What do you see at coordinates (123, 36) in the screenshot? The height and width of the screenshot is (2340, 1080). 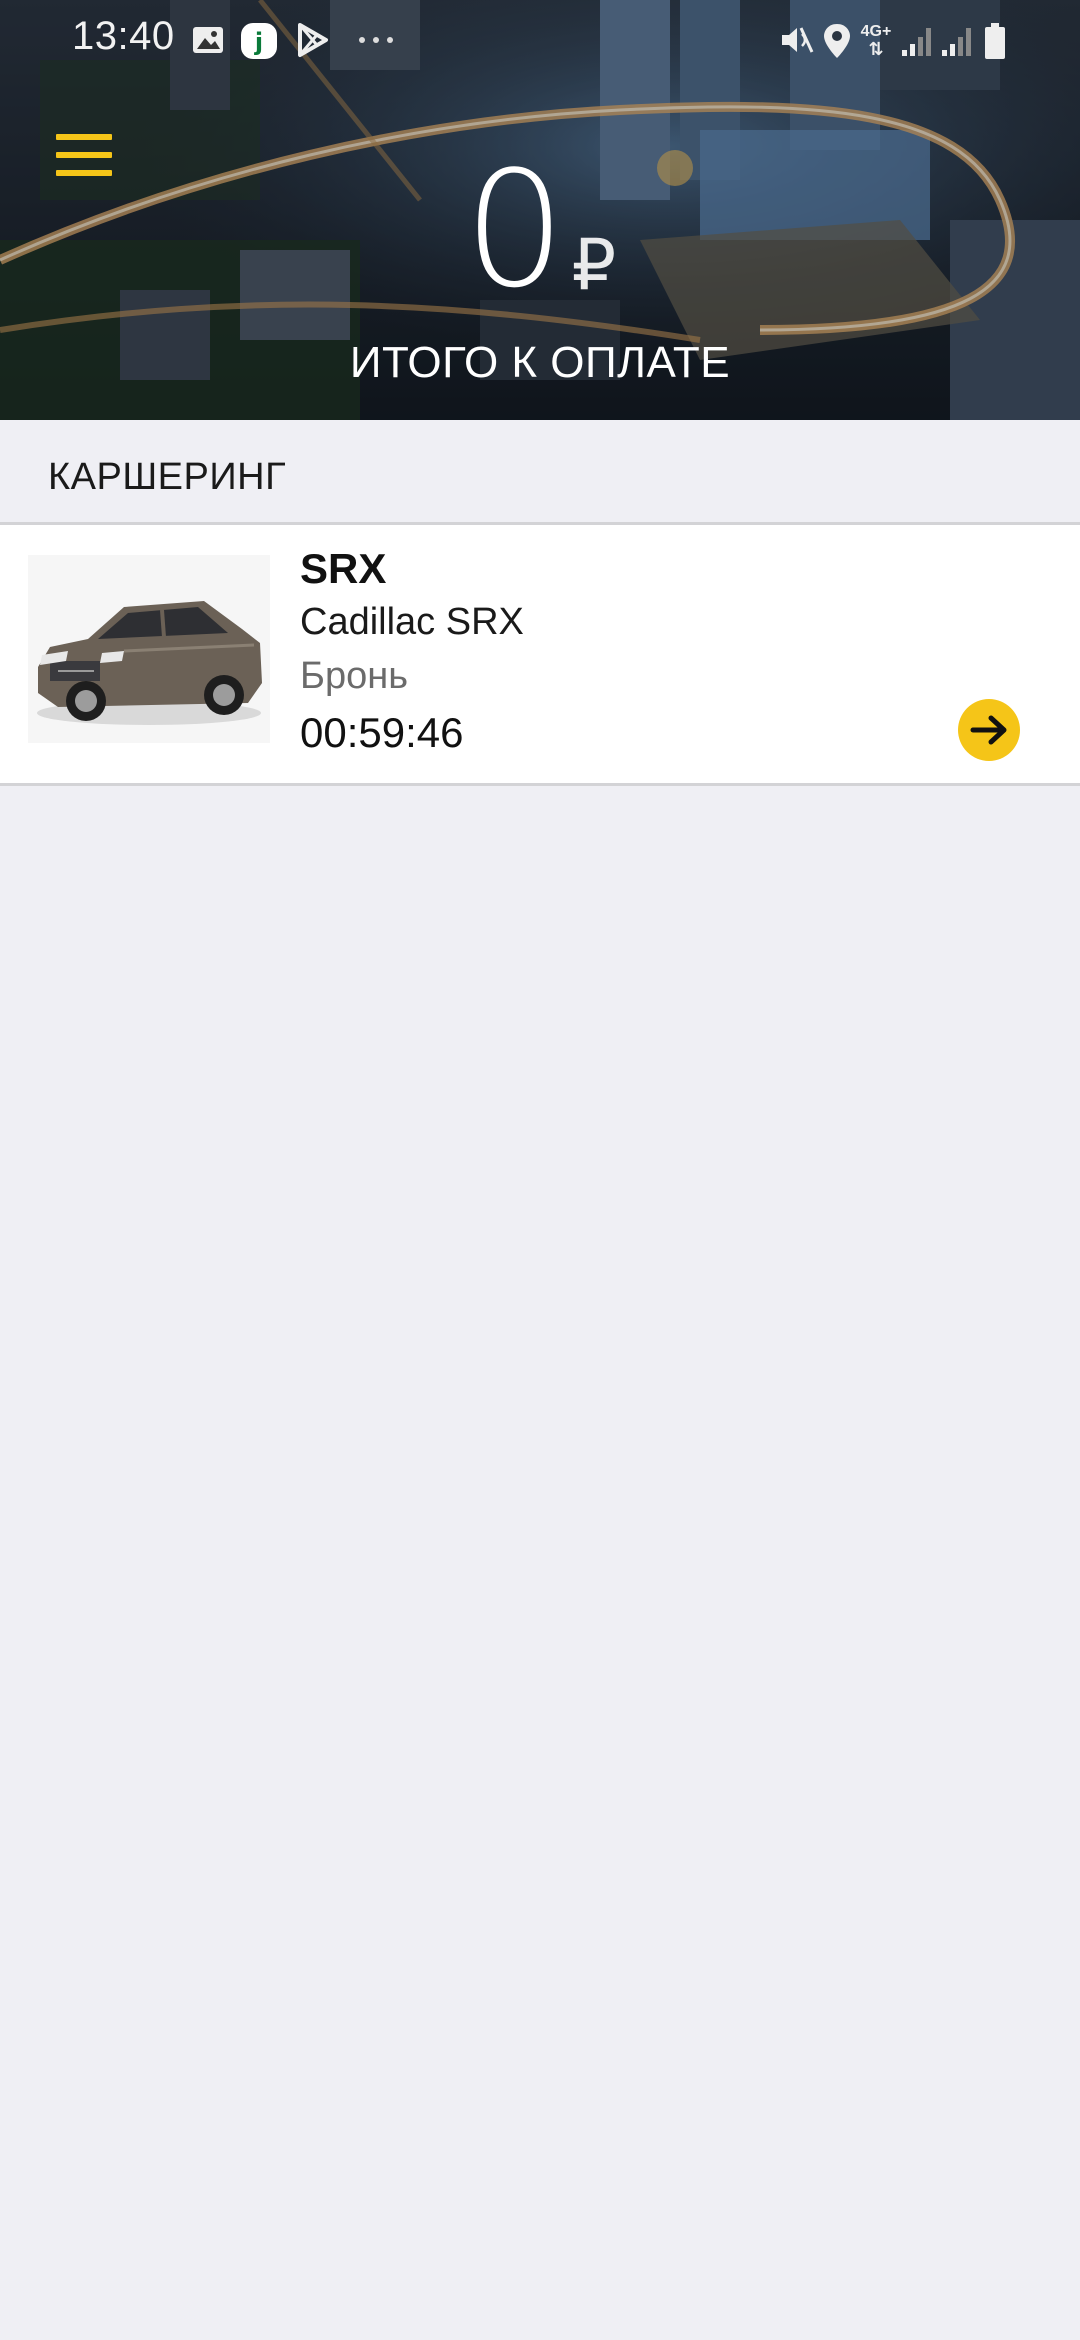 I see `status-time: 13:40` at bounding box center [123, 36].